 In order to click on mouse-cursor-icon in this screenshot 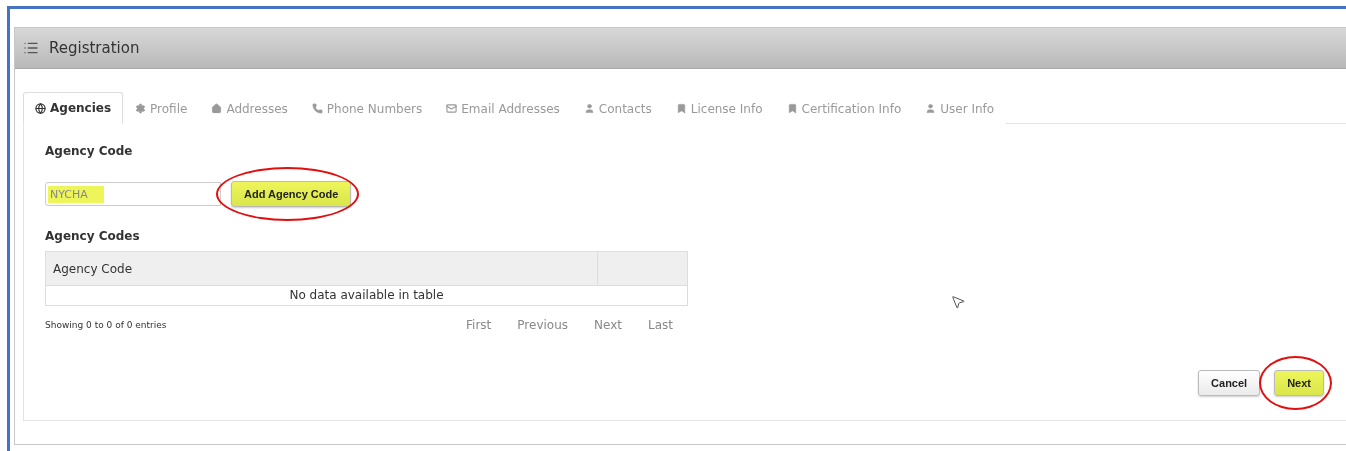, I will do `click(958, 302)`.